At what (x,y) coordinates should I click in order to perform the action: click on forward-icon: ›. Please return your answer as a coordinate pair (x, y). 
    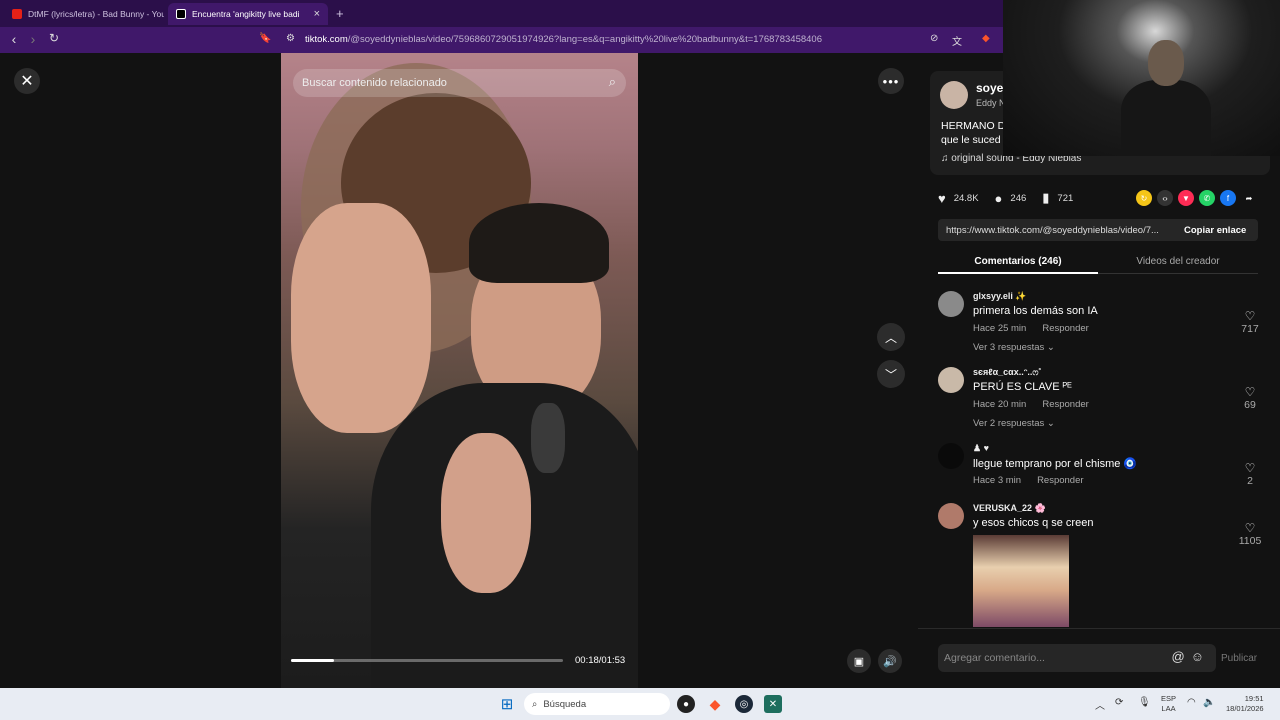
    Looking at the image, I should click on (33, 39).